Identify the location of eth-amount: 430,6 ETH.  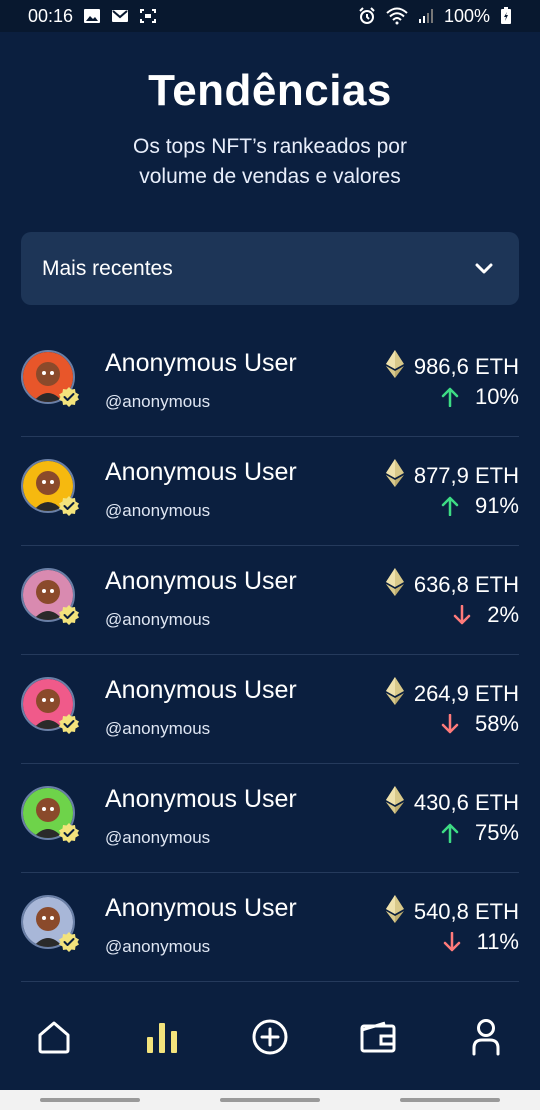
(452, 803).